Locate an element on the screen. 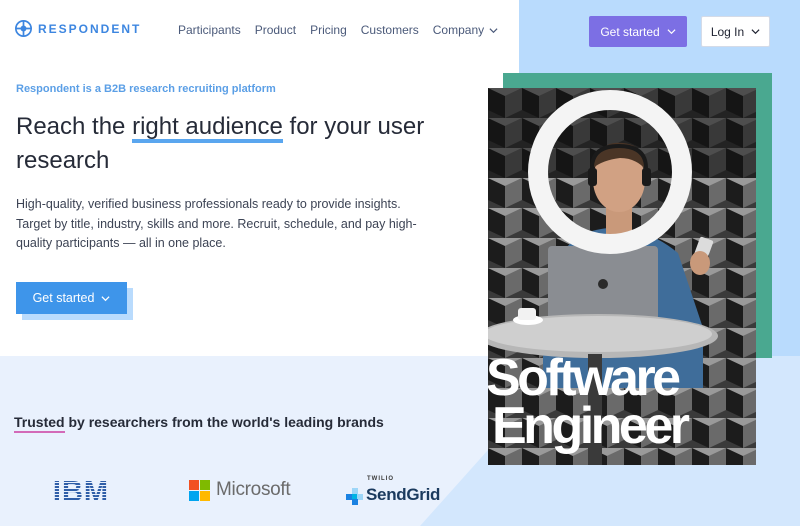  overlay-word-software: Software is located at coordinates (584, 378).